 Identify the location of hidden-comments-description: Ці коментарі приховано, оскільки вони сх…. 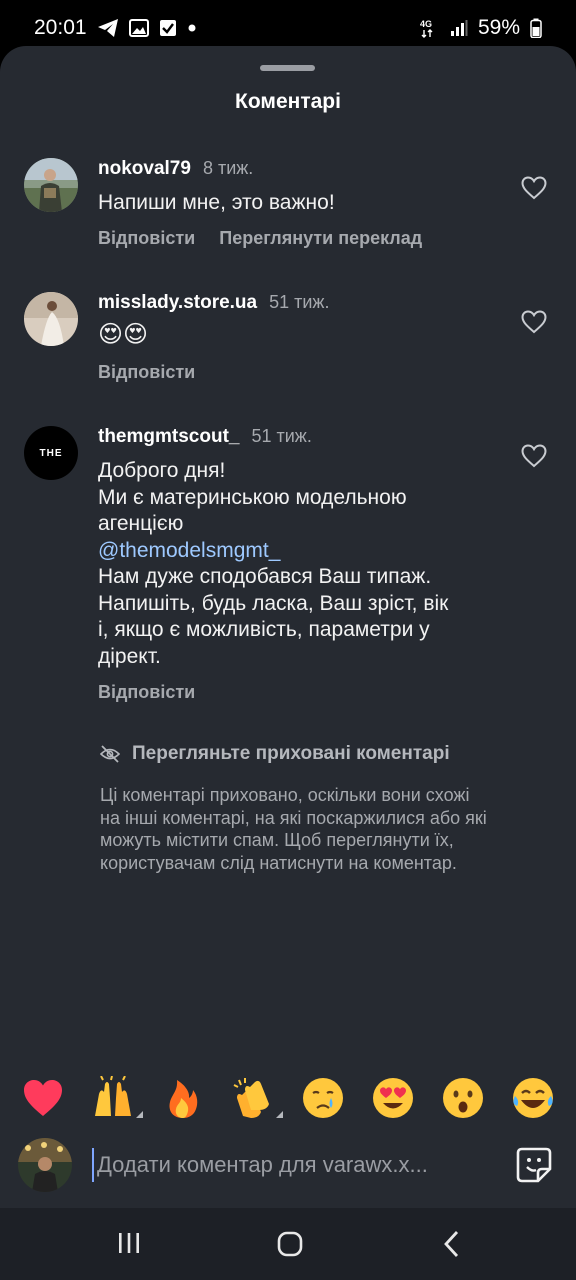
(325, 829).